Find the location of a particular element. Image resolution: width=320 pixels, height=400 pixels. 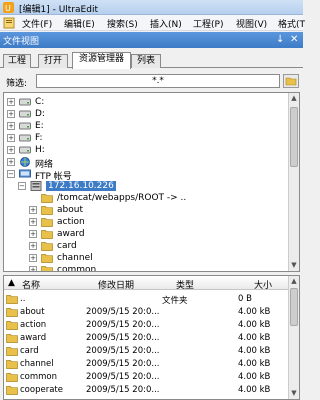

window-title: [编辑1] - UltraEdit is located at coordinates (58, 10).